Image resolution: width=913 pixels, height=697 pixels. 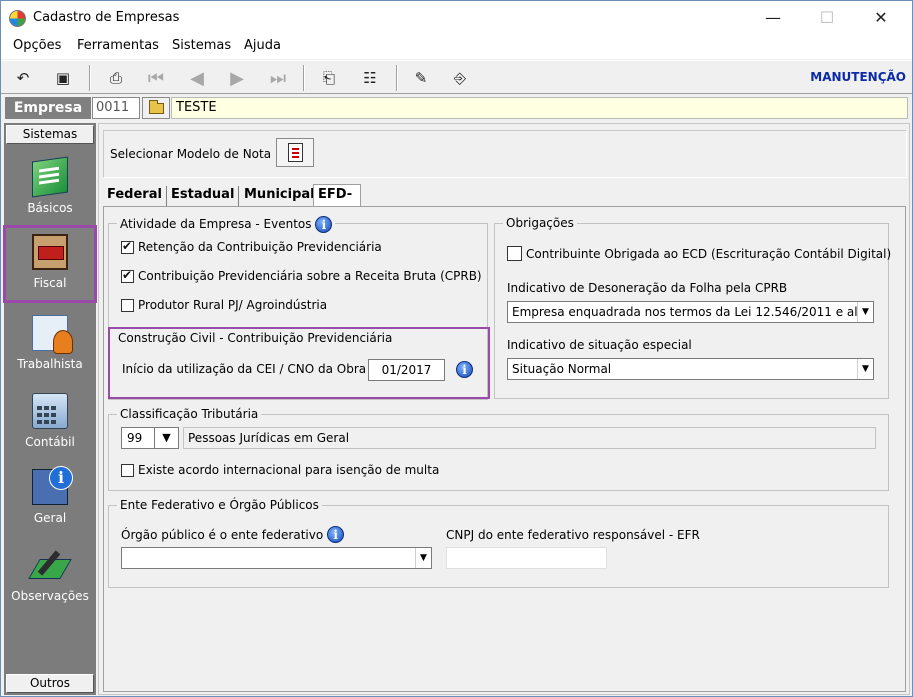 What do you see at coordinates (278, 78) in the screenshot?
I see `last-record-icon: ⏭` at bounding box center [278, 78].